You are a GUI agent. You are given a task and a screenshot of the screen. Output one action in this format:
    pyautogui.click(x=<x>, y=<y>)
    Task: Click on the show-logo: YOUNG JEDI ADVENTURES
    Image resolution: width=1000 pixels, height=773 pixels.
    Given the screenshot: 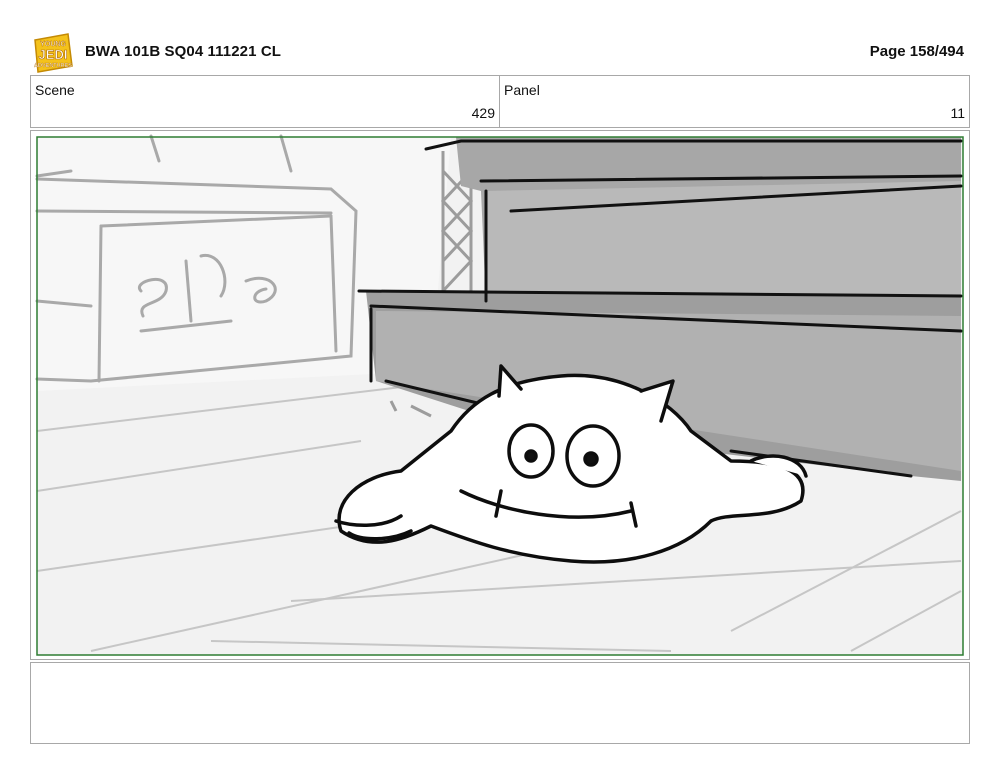 What is the action you would take?
    pyautogui.click(x=53, y=53)
    